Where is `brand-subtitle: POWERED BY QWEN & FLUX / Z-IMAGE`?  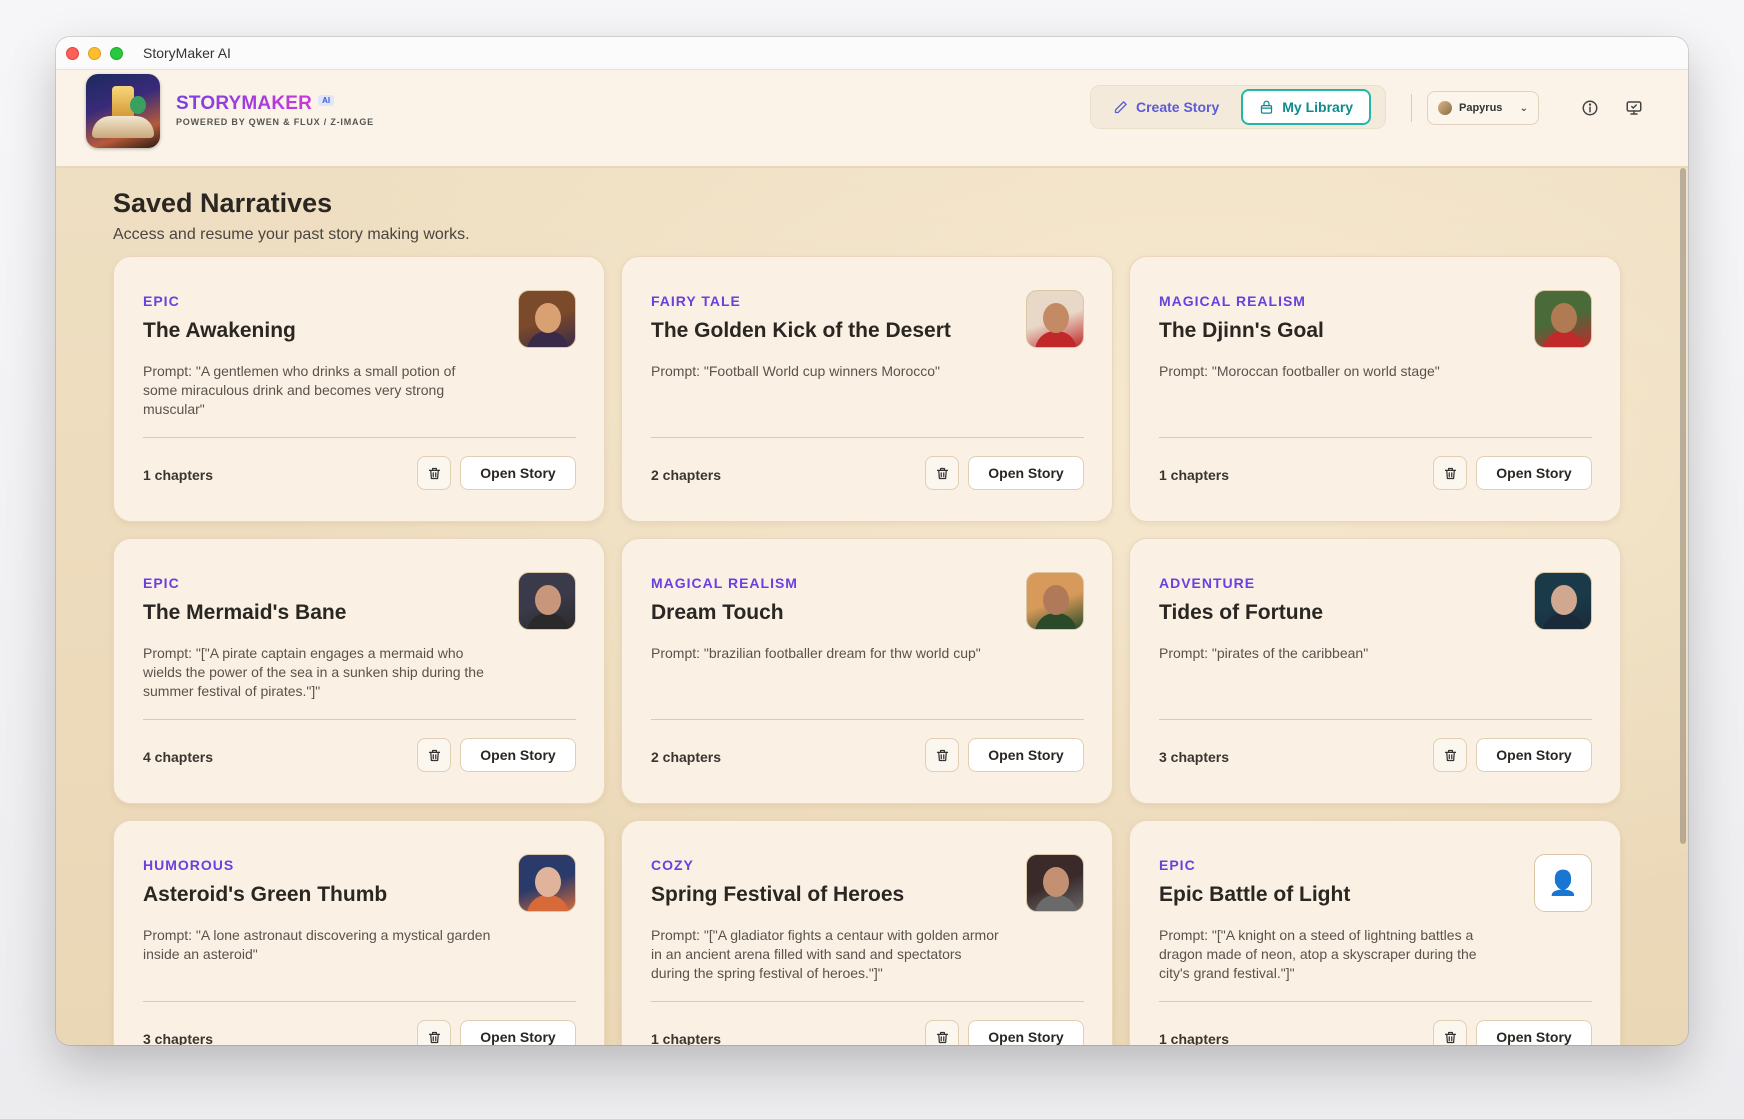
brand-subtitle: POWERED BY QWEN & FLUX / Z-IMAGE is located at coordinates (275, 122).